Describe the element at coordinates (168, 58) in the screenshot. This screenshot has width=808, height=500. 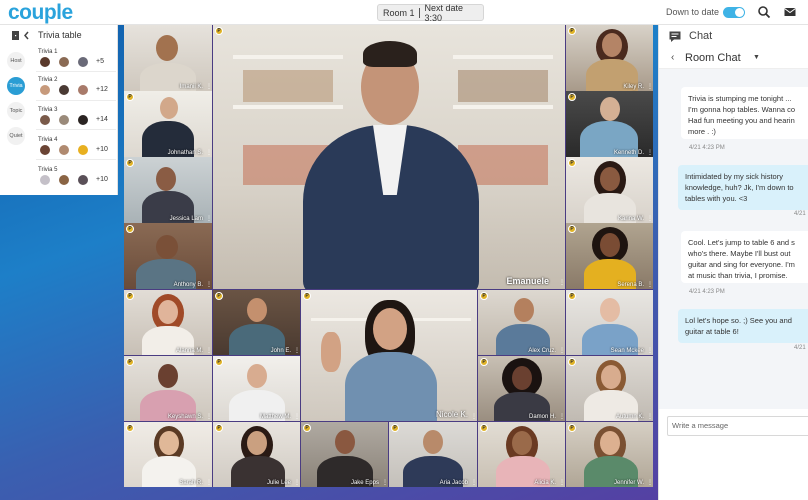
I see `video-tile: Imanii K. ⋮` at that location.